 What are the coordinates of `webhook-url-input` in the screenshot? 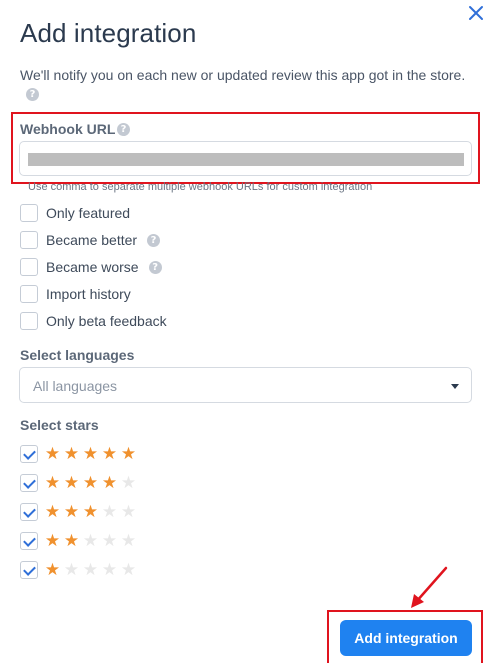 It's located at (245, 158).